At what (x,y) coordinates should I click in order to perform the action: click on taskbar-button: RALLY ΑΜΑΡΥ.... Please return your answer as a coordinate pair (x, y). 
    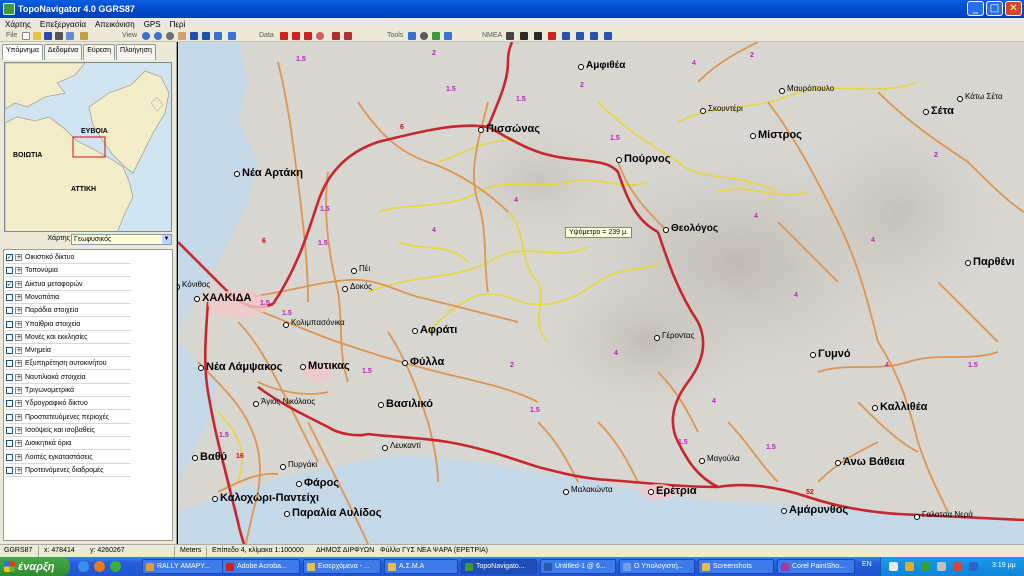
    Looking at the image, I should click on (185, 566).